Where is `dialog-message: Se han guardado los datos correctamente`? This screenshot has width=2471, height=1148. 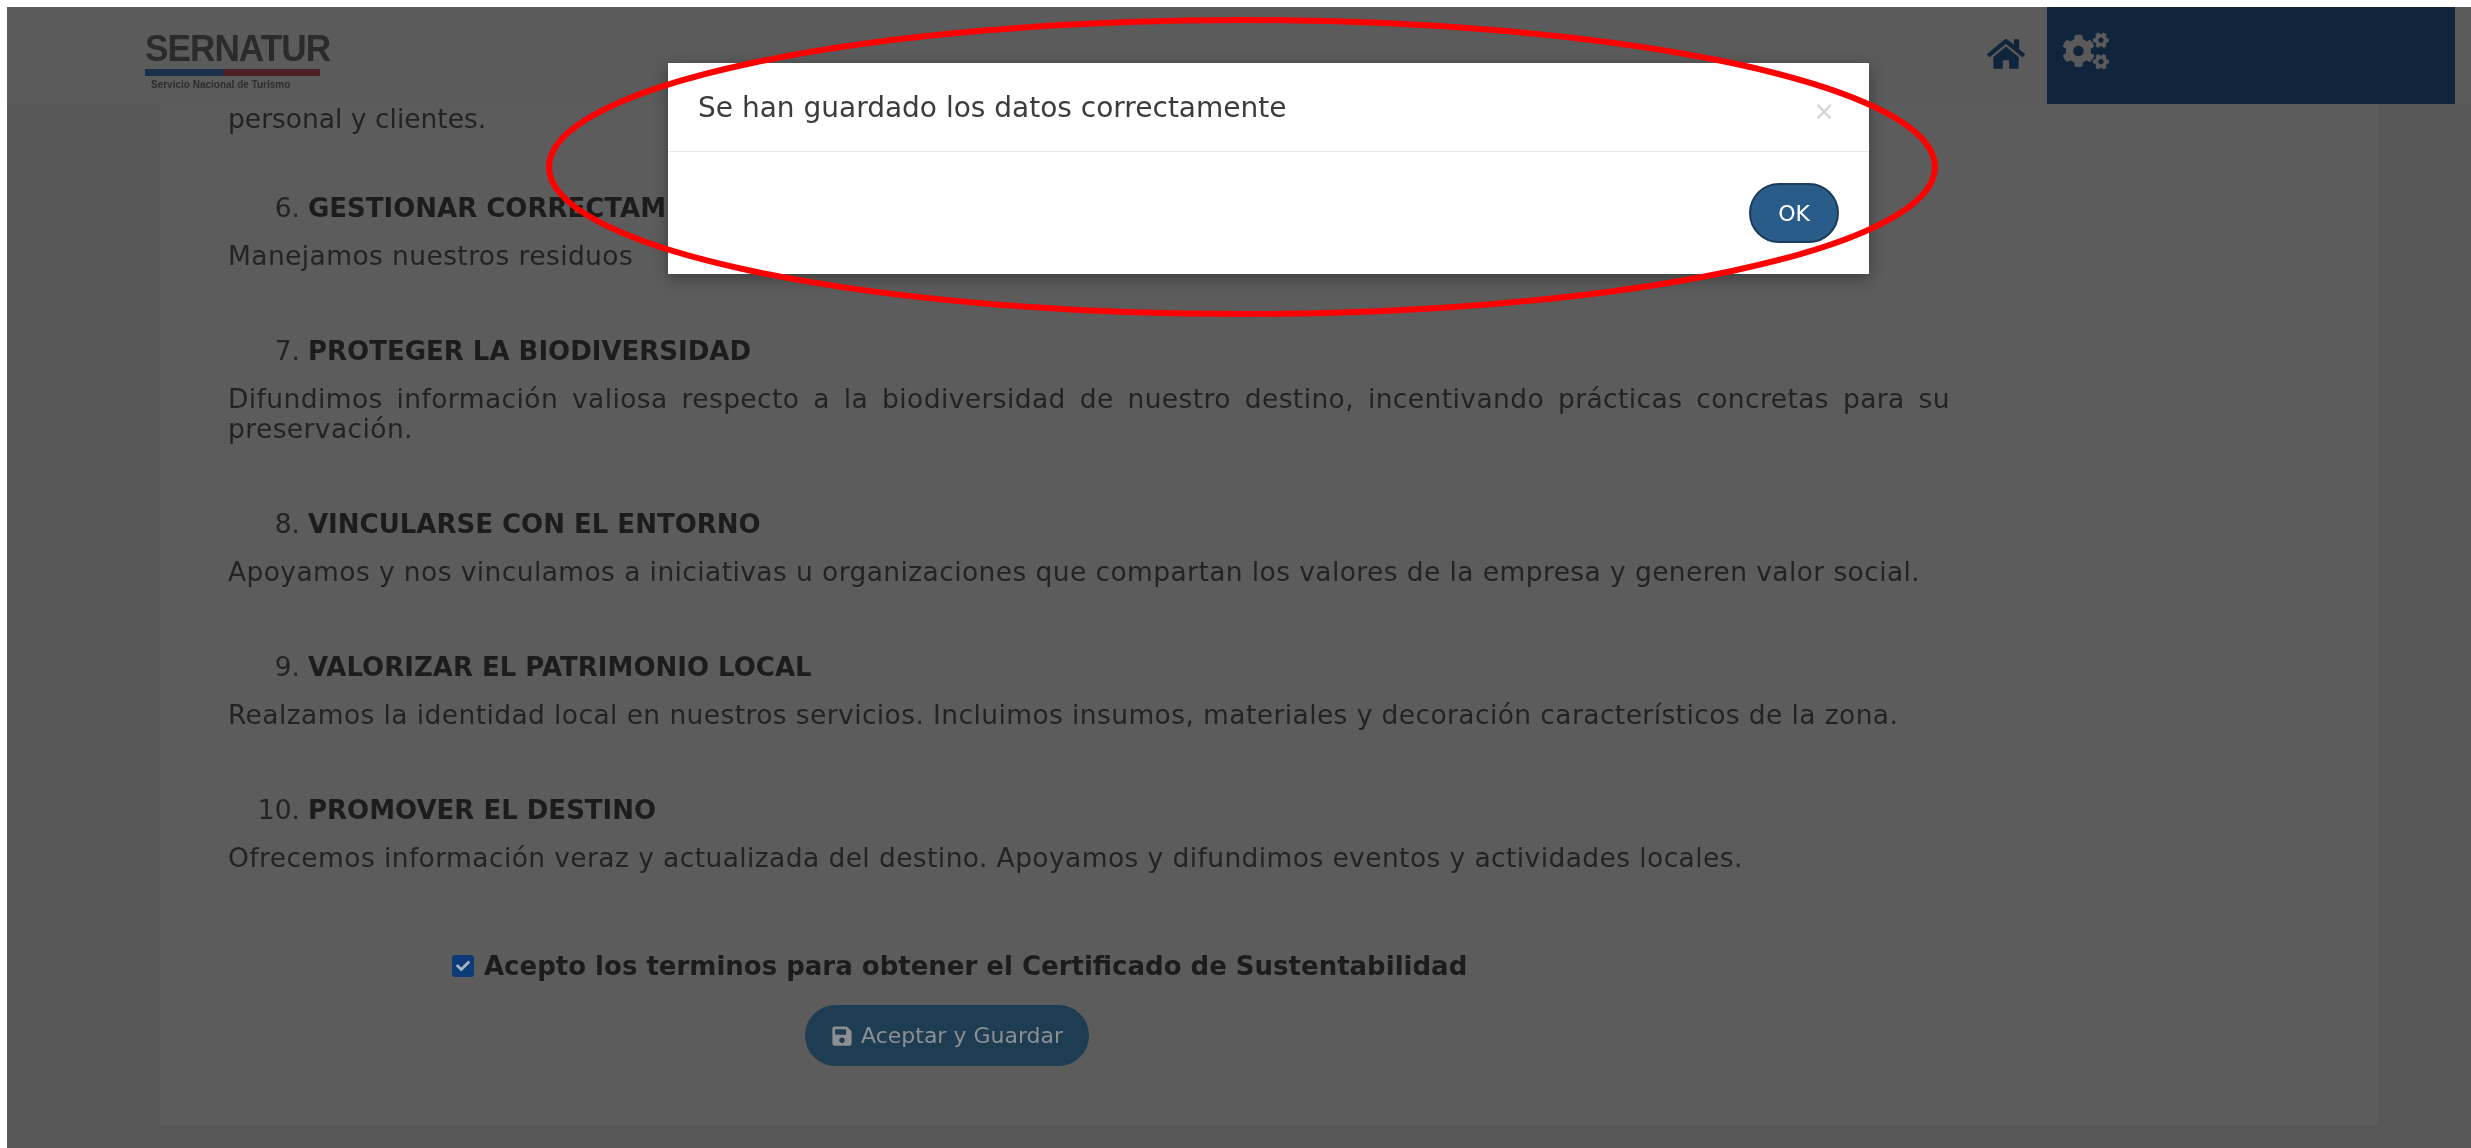
dialog-message: Se han guardado los datos correctamente is located at coordinates (992, 107).